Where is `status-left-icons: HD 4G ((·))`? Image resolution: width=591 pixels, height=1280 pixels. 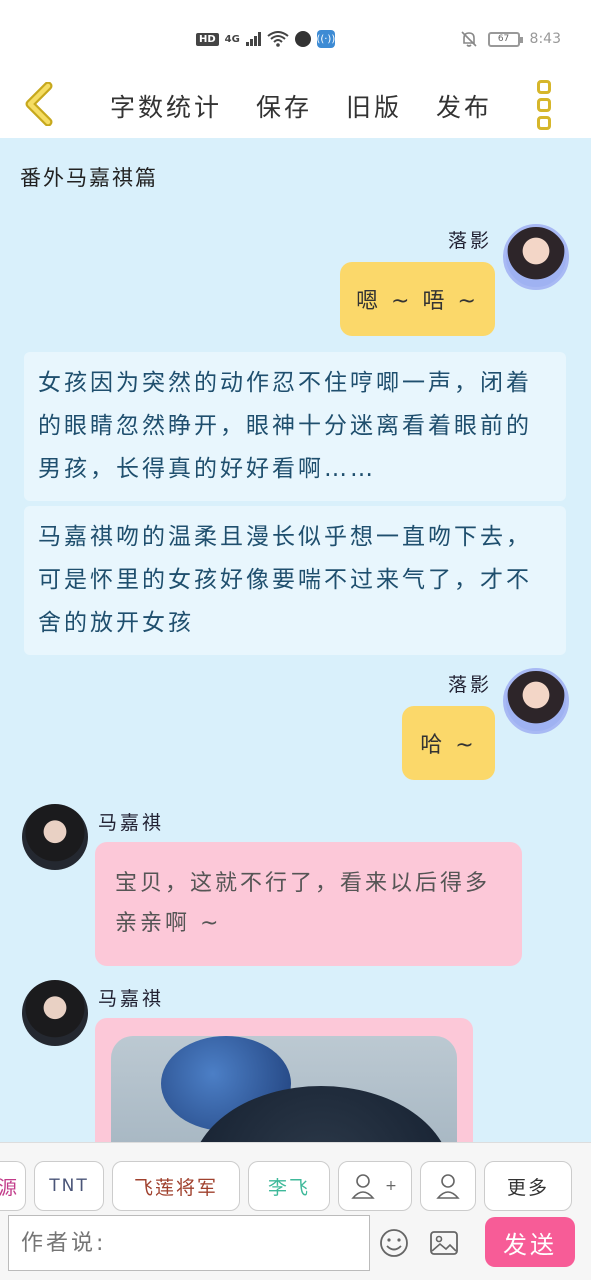
status-left-icons: HD 4G ((·)) is located at coordinates (265, 39).